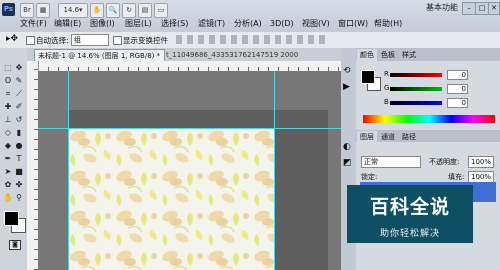  What do you see at coordinates (368, 77) in the screenshot?
I see `panel-foreground-swatch-front` at bounding box center [368, 77].